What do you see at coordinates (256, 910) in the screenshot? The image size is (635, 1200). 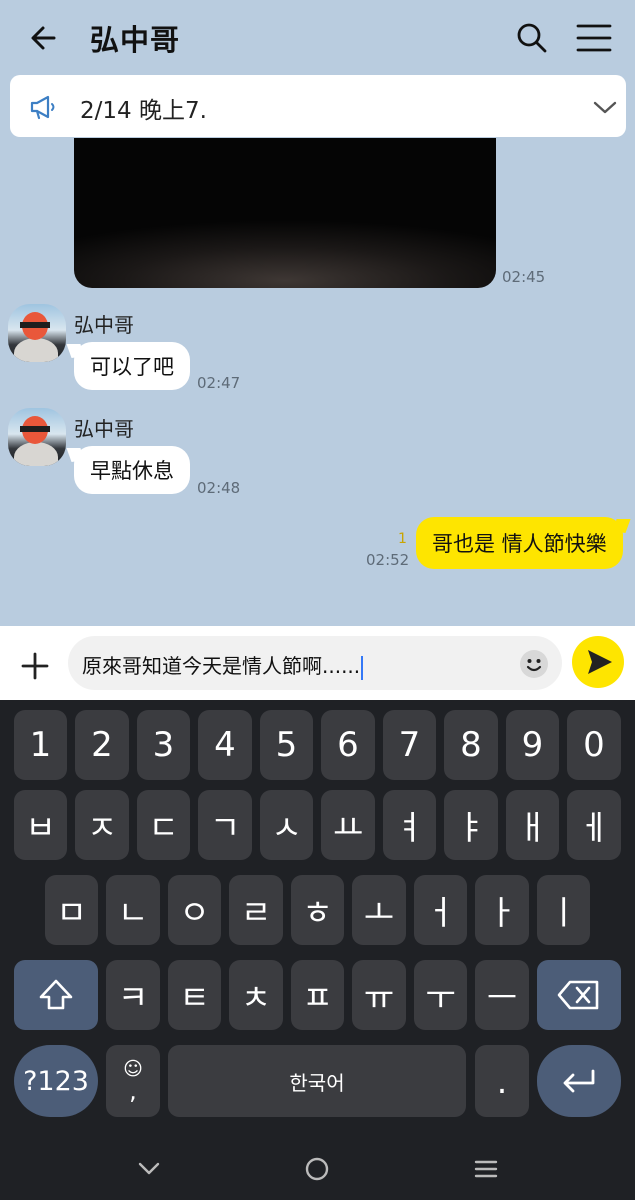 I see `key: ㄹ` at bounding box center [256, 910].